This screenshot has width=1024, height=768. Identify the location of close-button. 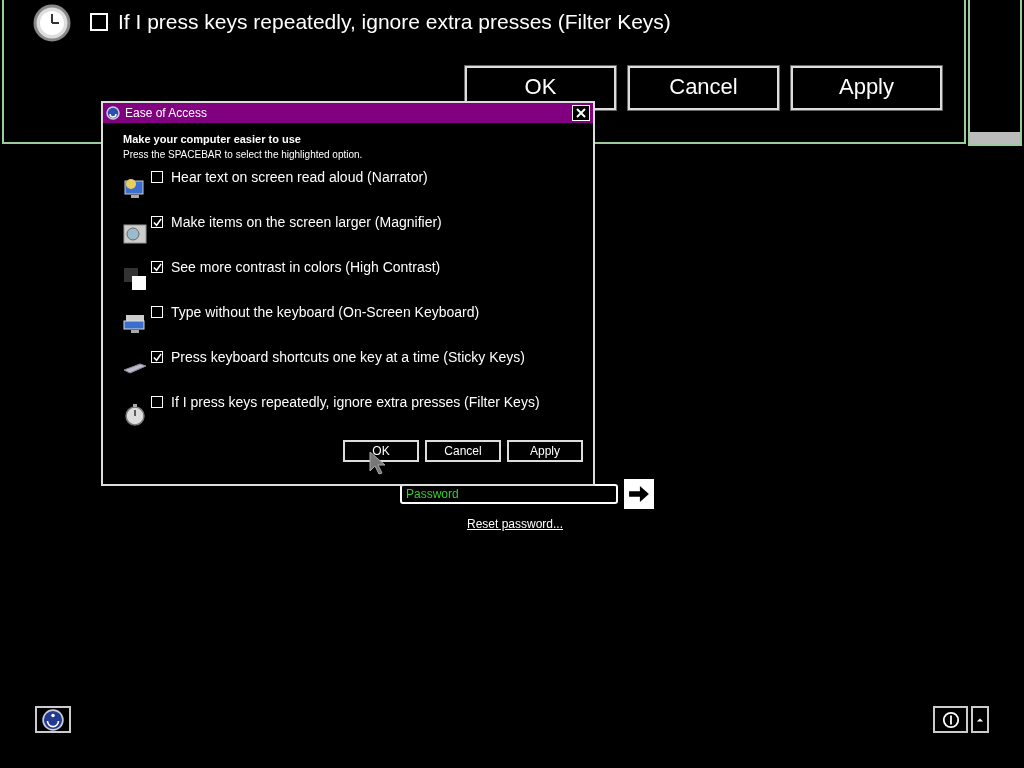
(581, 113).